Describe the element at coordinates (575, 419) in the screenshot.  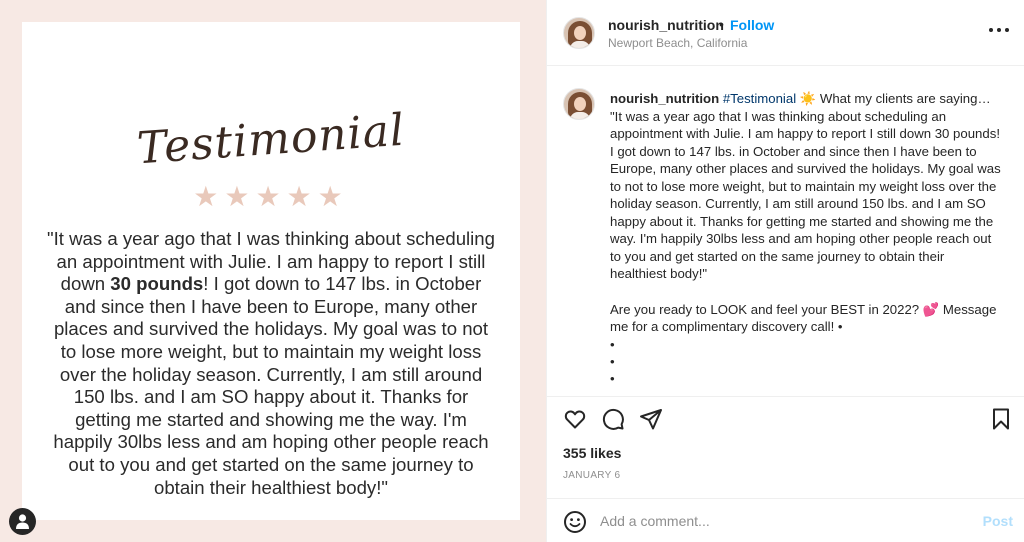
I see `heart-icon` at that location.